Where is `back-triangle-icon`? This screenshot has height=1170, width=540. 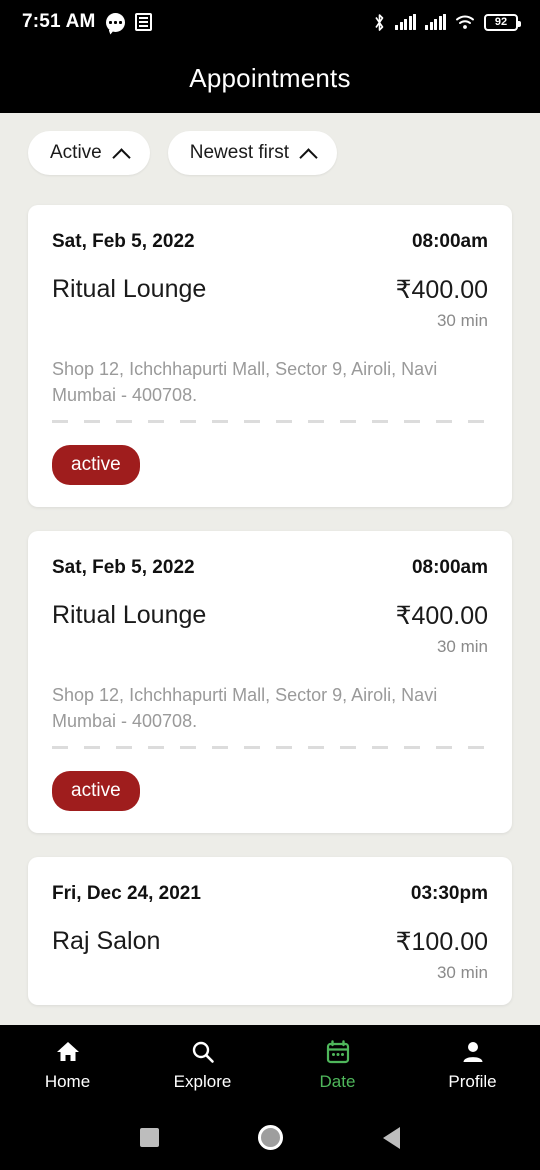
back-triangle-icon is located at coordinates (392, 1137).